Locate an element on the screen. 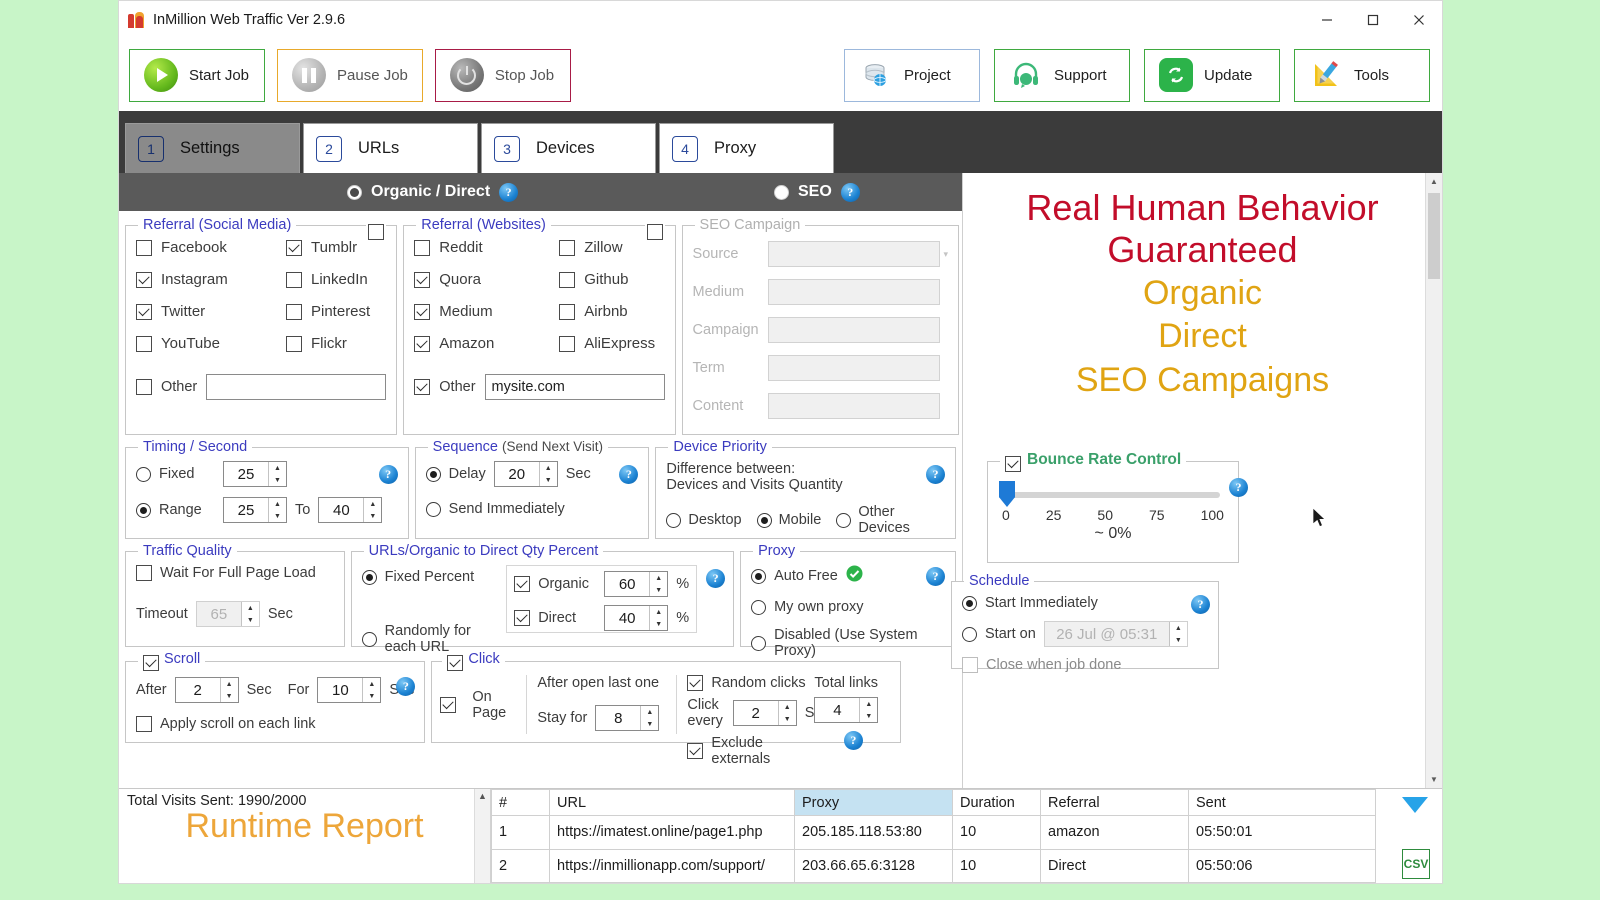 This screenshot has width=1600, height=900. exclude-externals-checkbox is located at coordinates (695, 751).